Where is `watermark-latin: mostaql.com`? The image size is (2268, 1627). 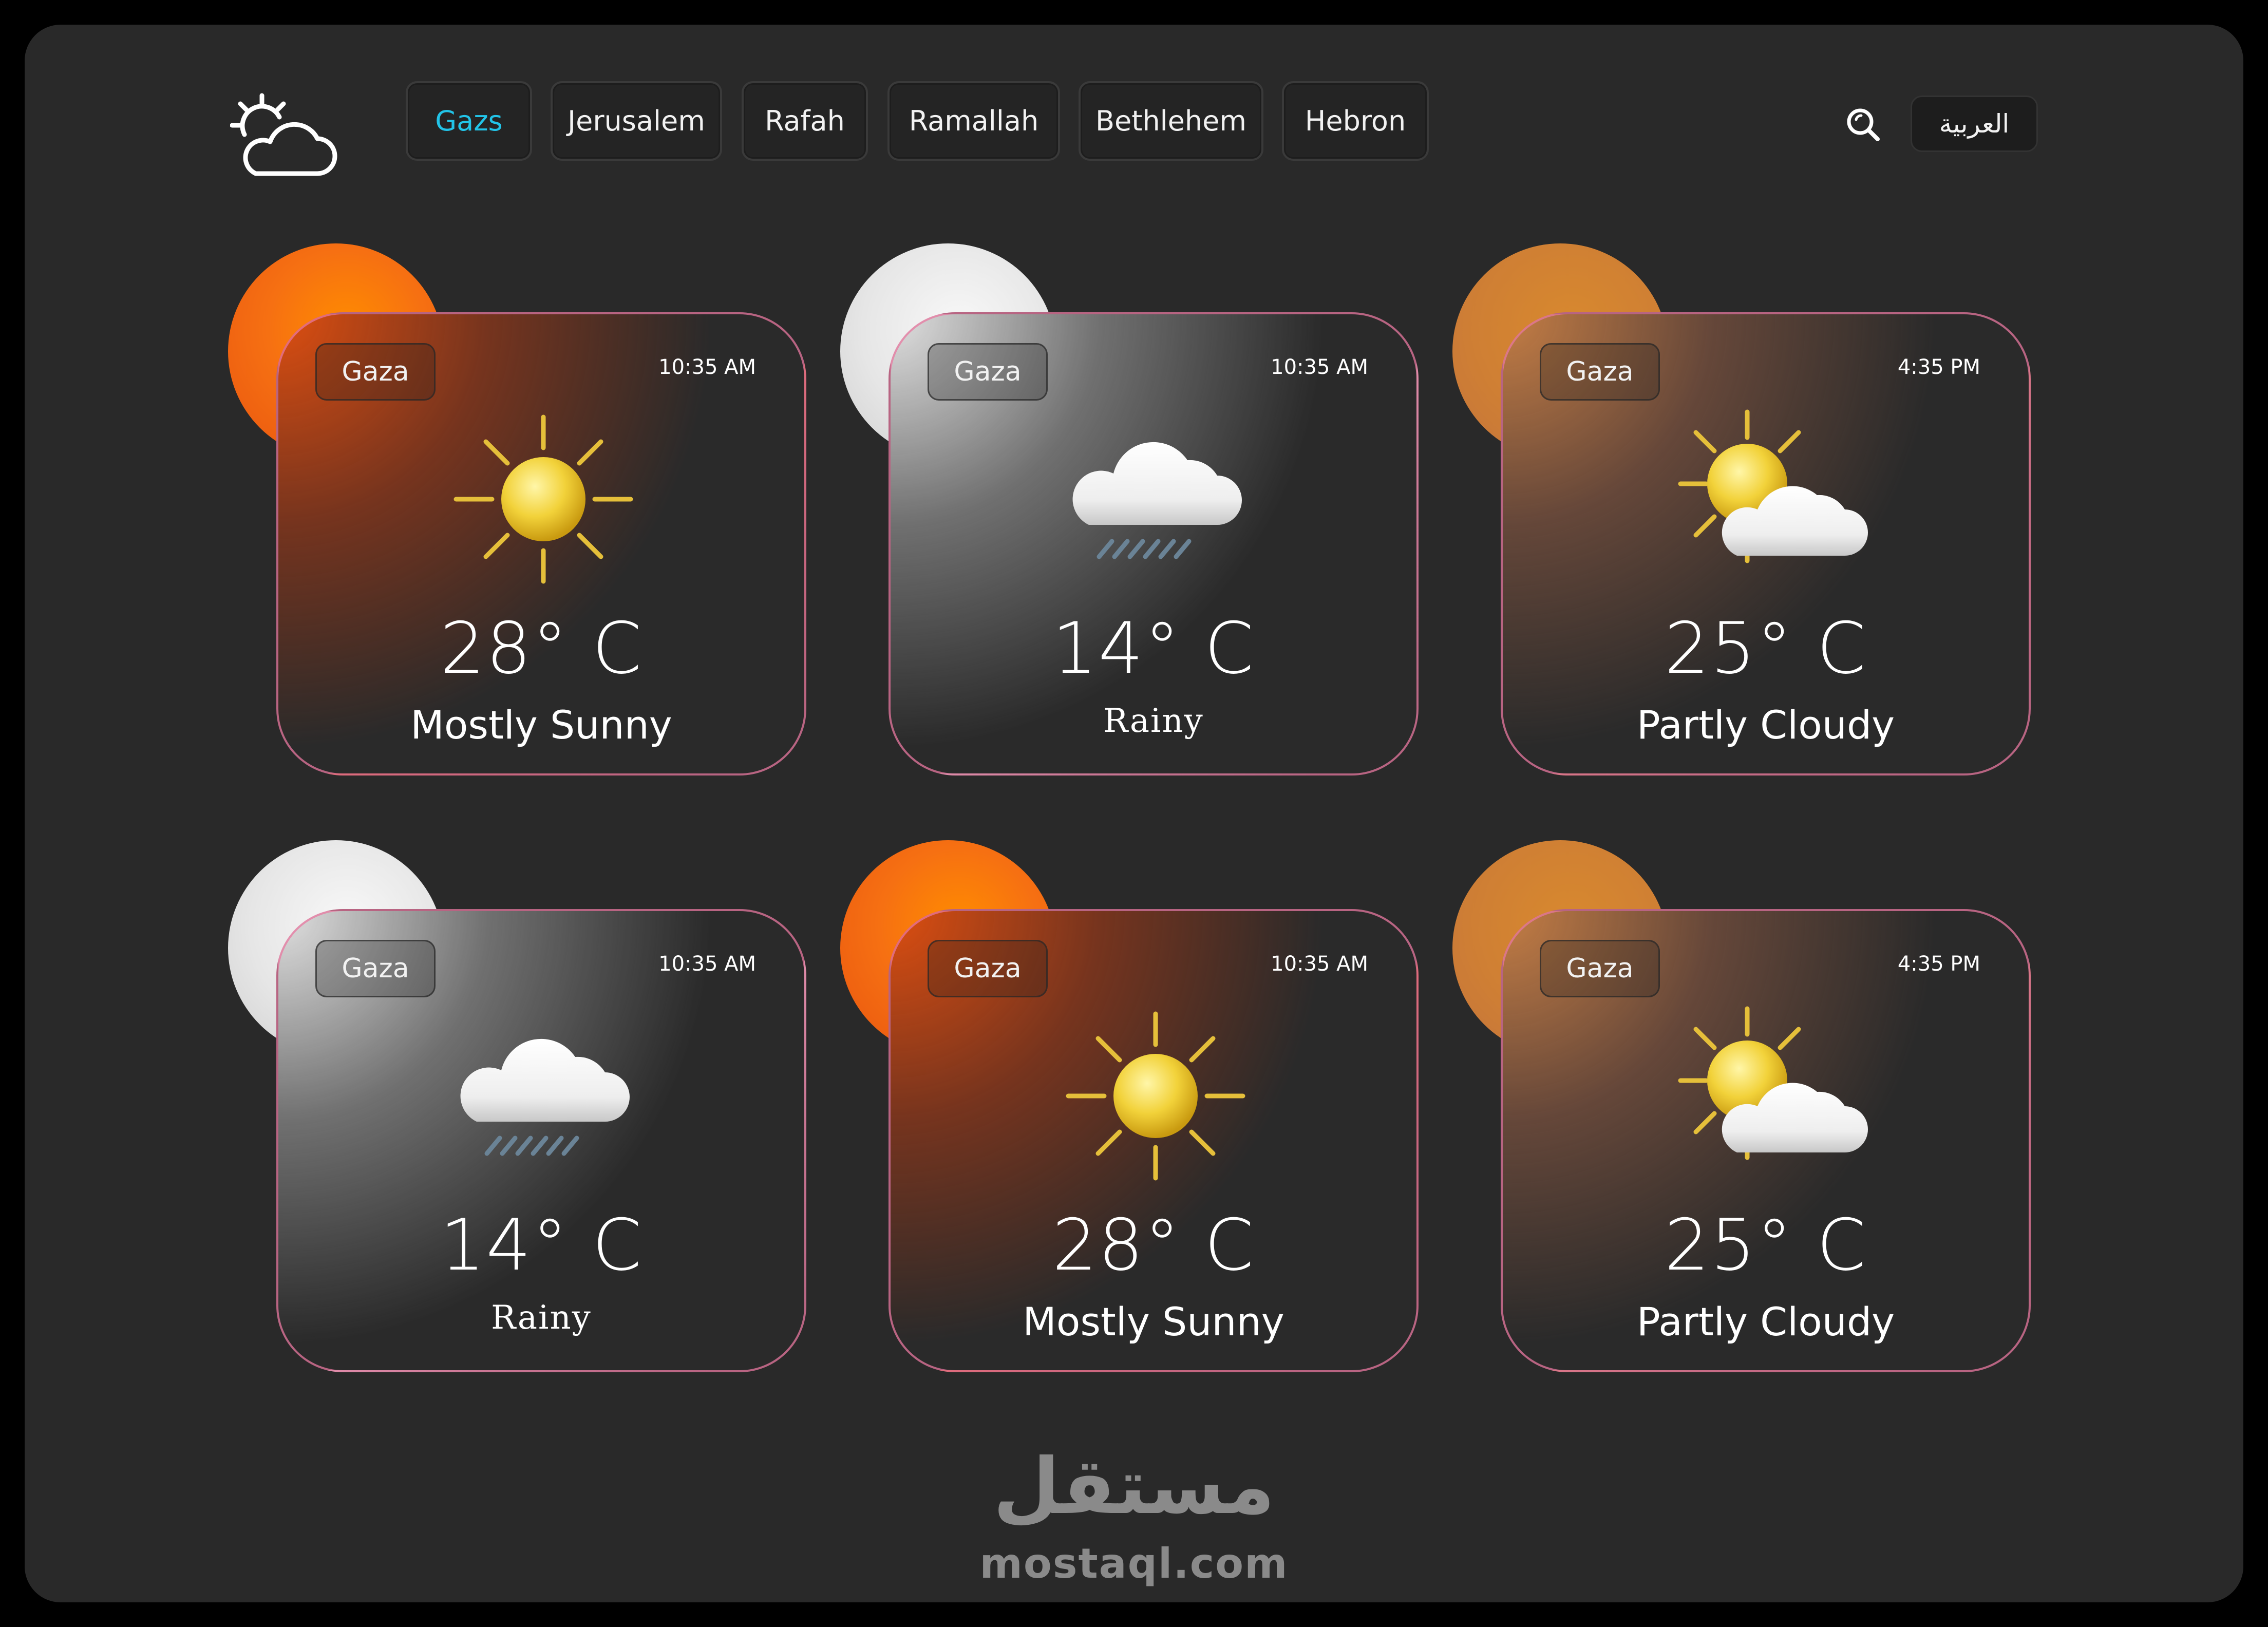
watermark-latin: mostaql.com is located at coordinates (1134, 1564).